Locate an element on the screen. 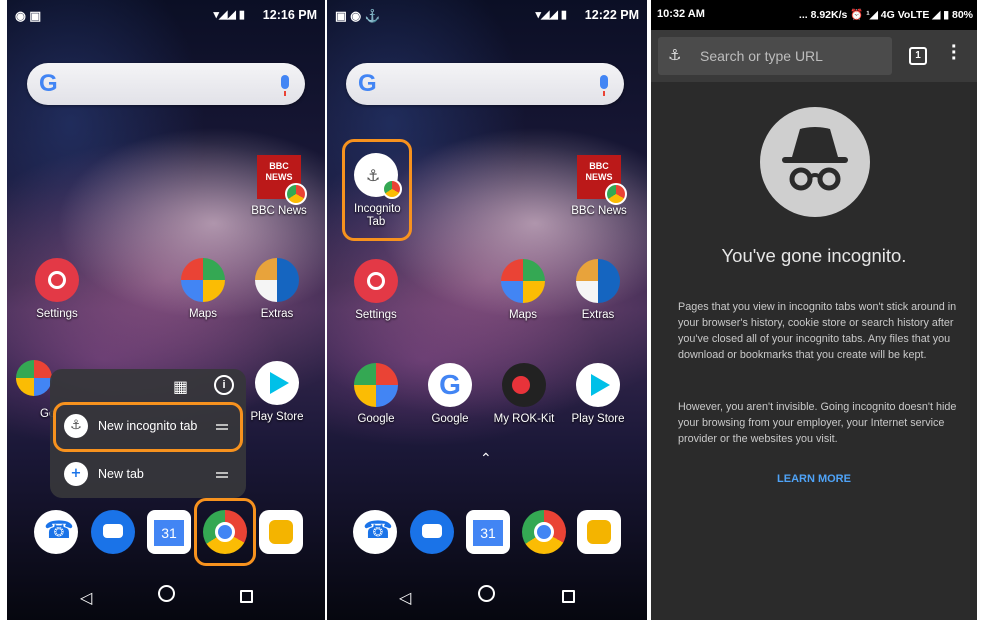  google-app-icon: G is located at coordinates (450, 385).